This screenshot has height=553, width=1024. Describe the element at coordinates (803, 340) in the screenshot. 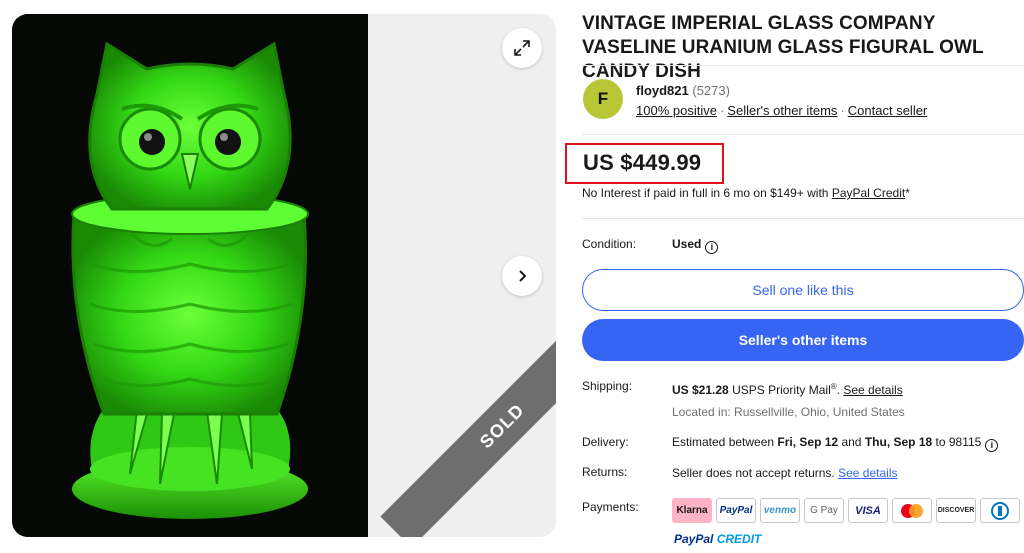

I see `seller-other-items-button: Seller's other items` at that location.